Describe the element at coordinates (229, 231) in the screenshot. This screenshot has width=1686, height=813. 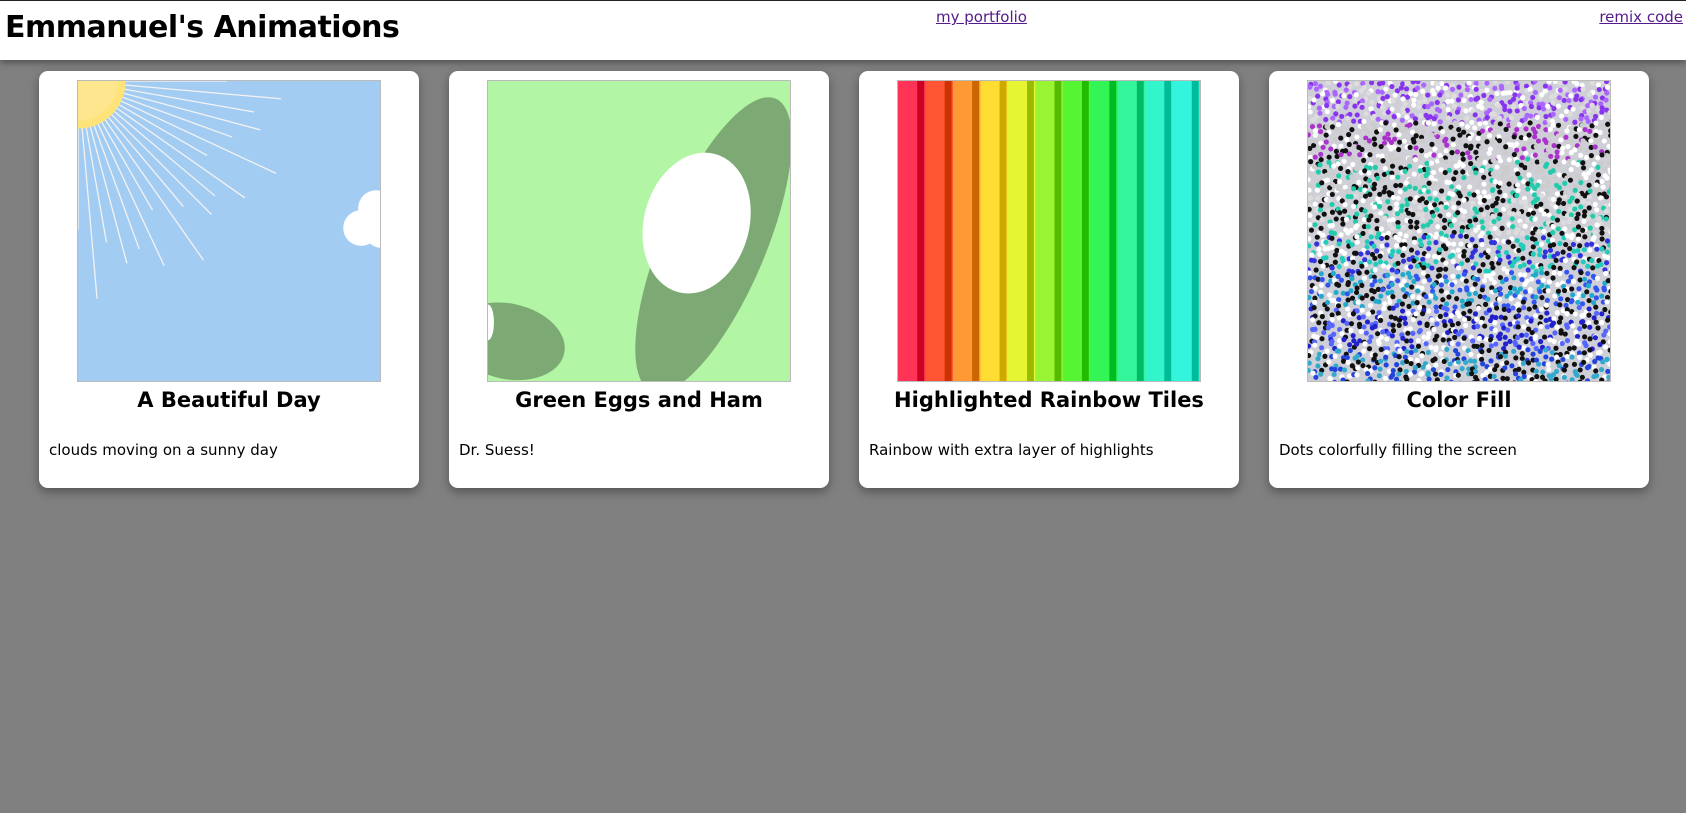
I see `sunny-sky-icon` at that location.